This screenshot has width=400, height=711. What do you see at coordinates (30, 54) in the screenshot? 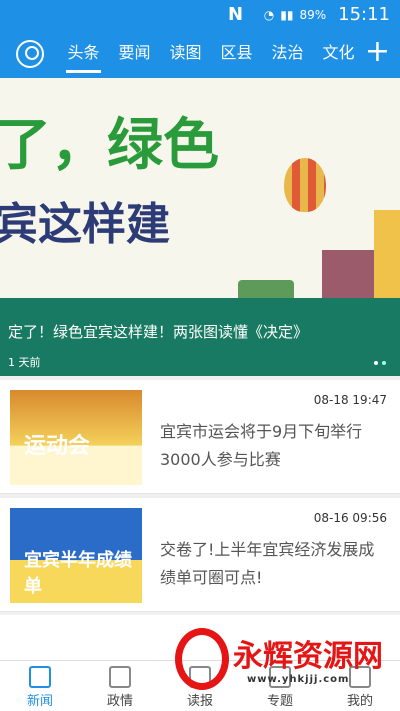
I see `profile-avatar-icon` at bounding box center [30, 54].